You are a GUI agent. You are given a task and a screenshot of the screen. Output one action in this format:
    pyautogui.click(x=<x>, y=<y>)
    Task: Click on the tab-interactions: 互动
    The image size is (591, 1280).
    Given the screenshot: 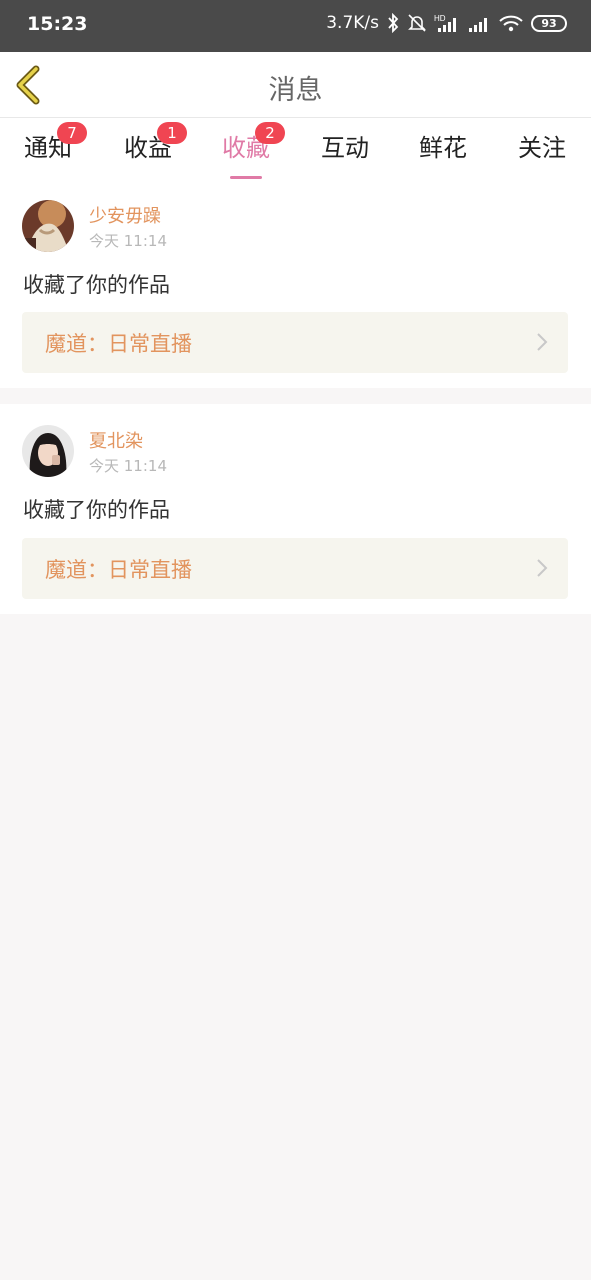 What is the action you would take?
    pyautogui.click(x=345, y=145)
    